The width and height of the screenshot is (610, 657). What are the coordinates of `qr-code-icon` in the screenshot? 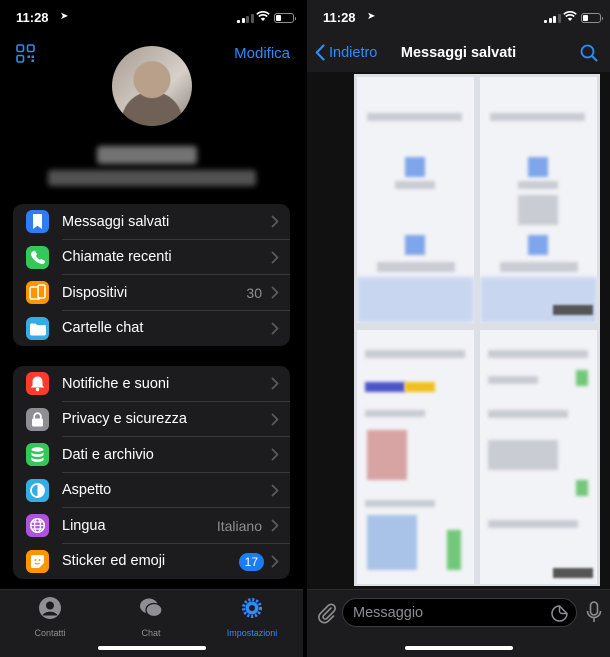 It's located at (25, 53).